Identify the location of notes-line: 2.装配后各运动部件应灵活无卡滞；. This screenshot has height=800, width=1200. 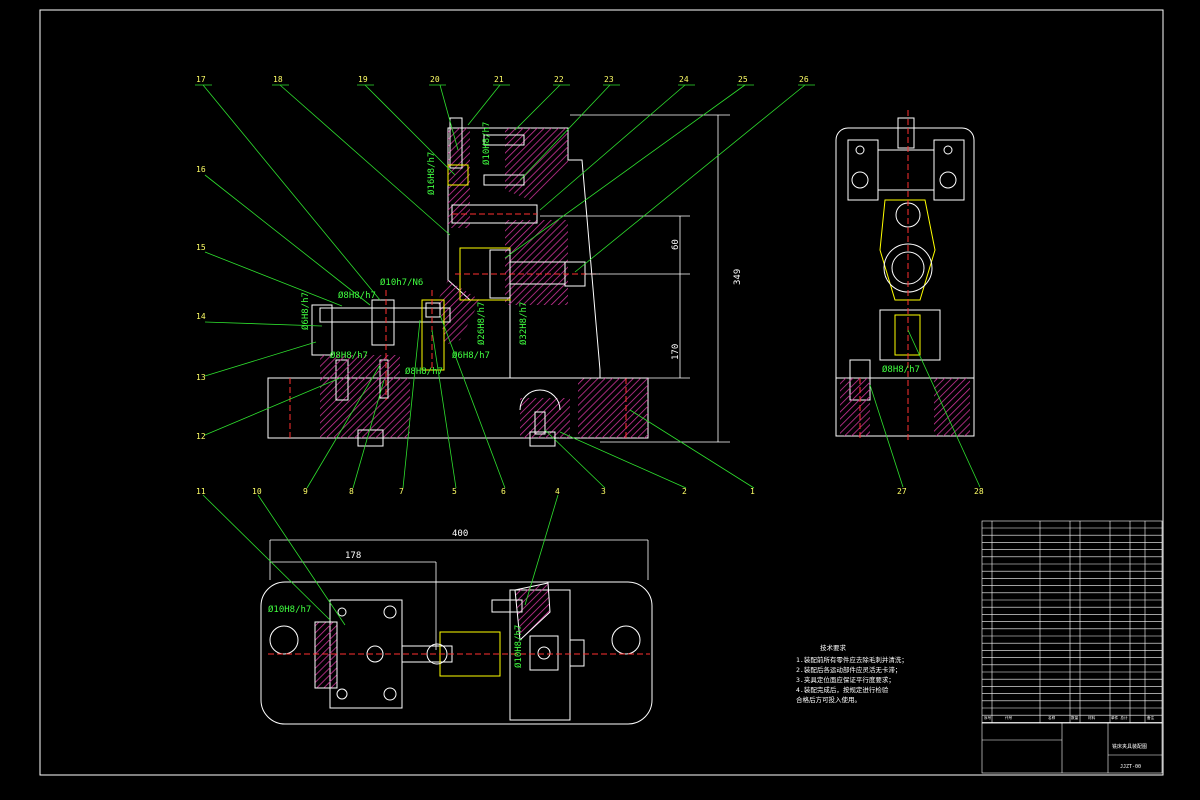
(848, 669).